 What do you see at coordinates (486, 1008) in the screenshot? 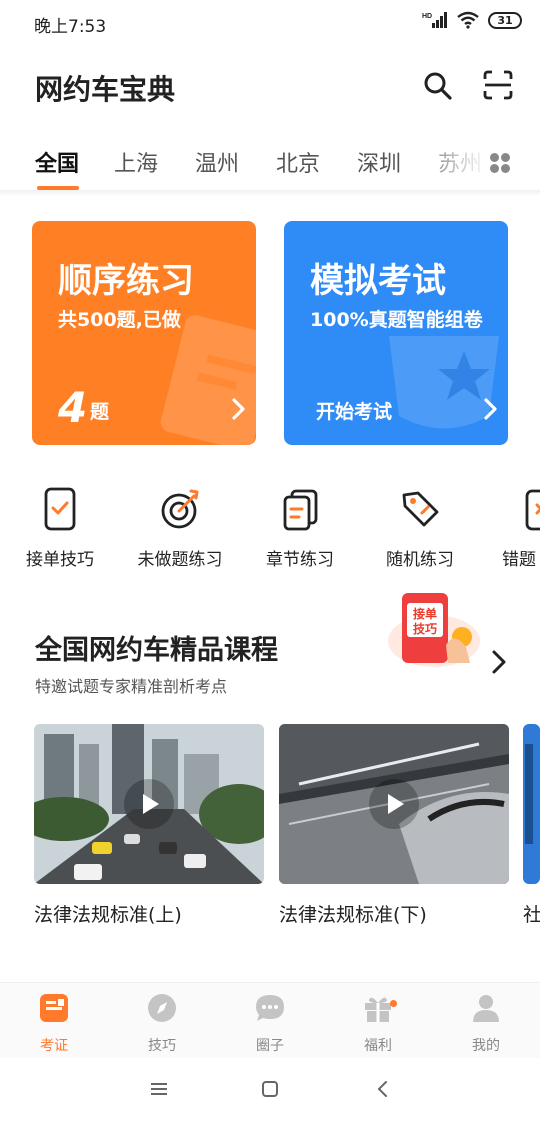
I see `user-icon` at bounding box center [486, 1008].